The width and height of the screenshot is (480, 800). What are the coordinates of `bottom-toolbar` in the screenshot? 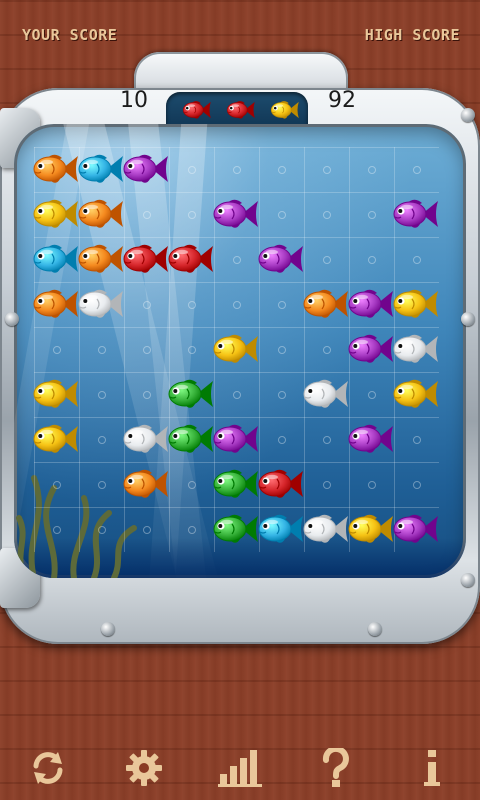 It's located at (240, 768).